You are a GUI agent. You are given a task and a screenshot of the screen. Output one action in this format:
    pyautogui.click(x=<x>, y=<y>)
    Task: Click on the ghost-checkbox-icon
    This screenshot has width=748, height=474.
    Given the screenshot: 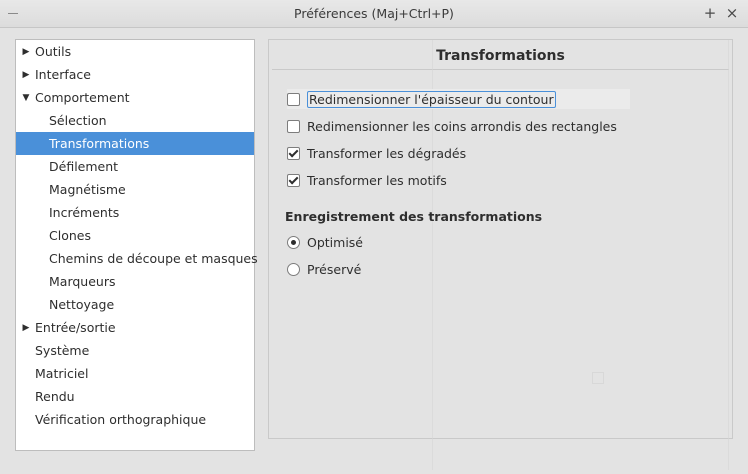 What is the action you would take?
    pyautogui.click(x=598, y=378)
    